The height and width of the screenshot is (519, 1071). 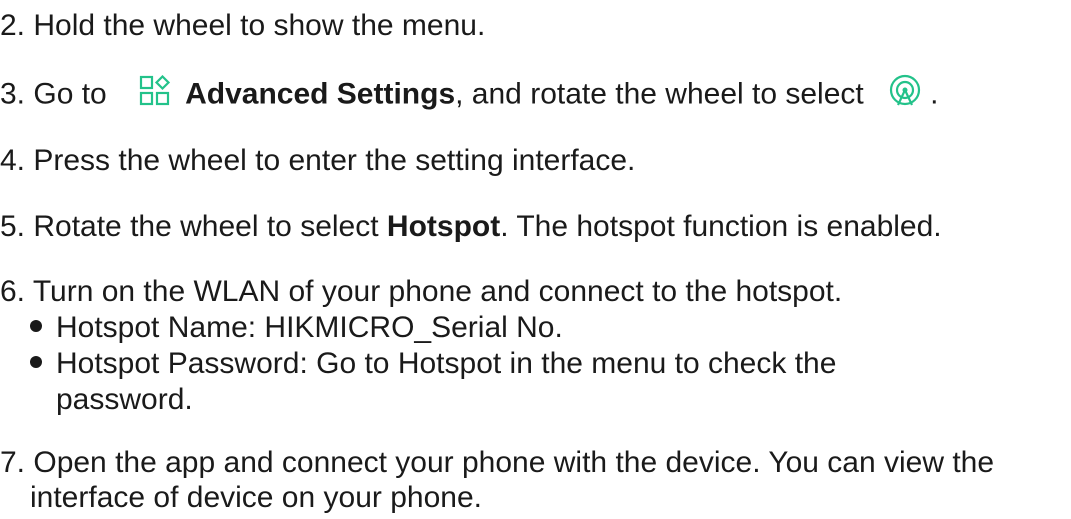 What do you see at coordinates (320, 94) in the screenshot?
I see `advanced-settings-label: Advanced Settings` at bounding box center [320, 94].